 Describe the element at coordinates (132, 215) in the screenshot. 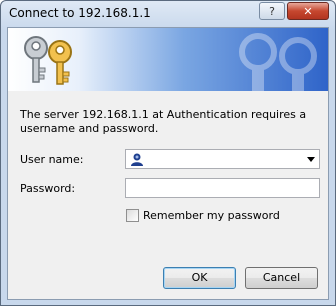

I see `remember-password-checkbox` at that location.